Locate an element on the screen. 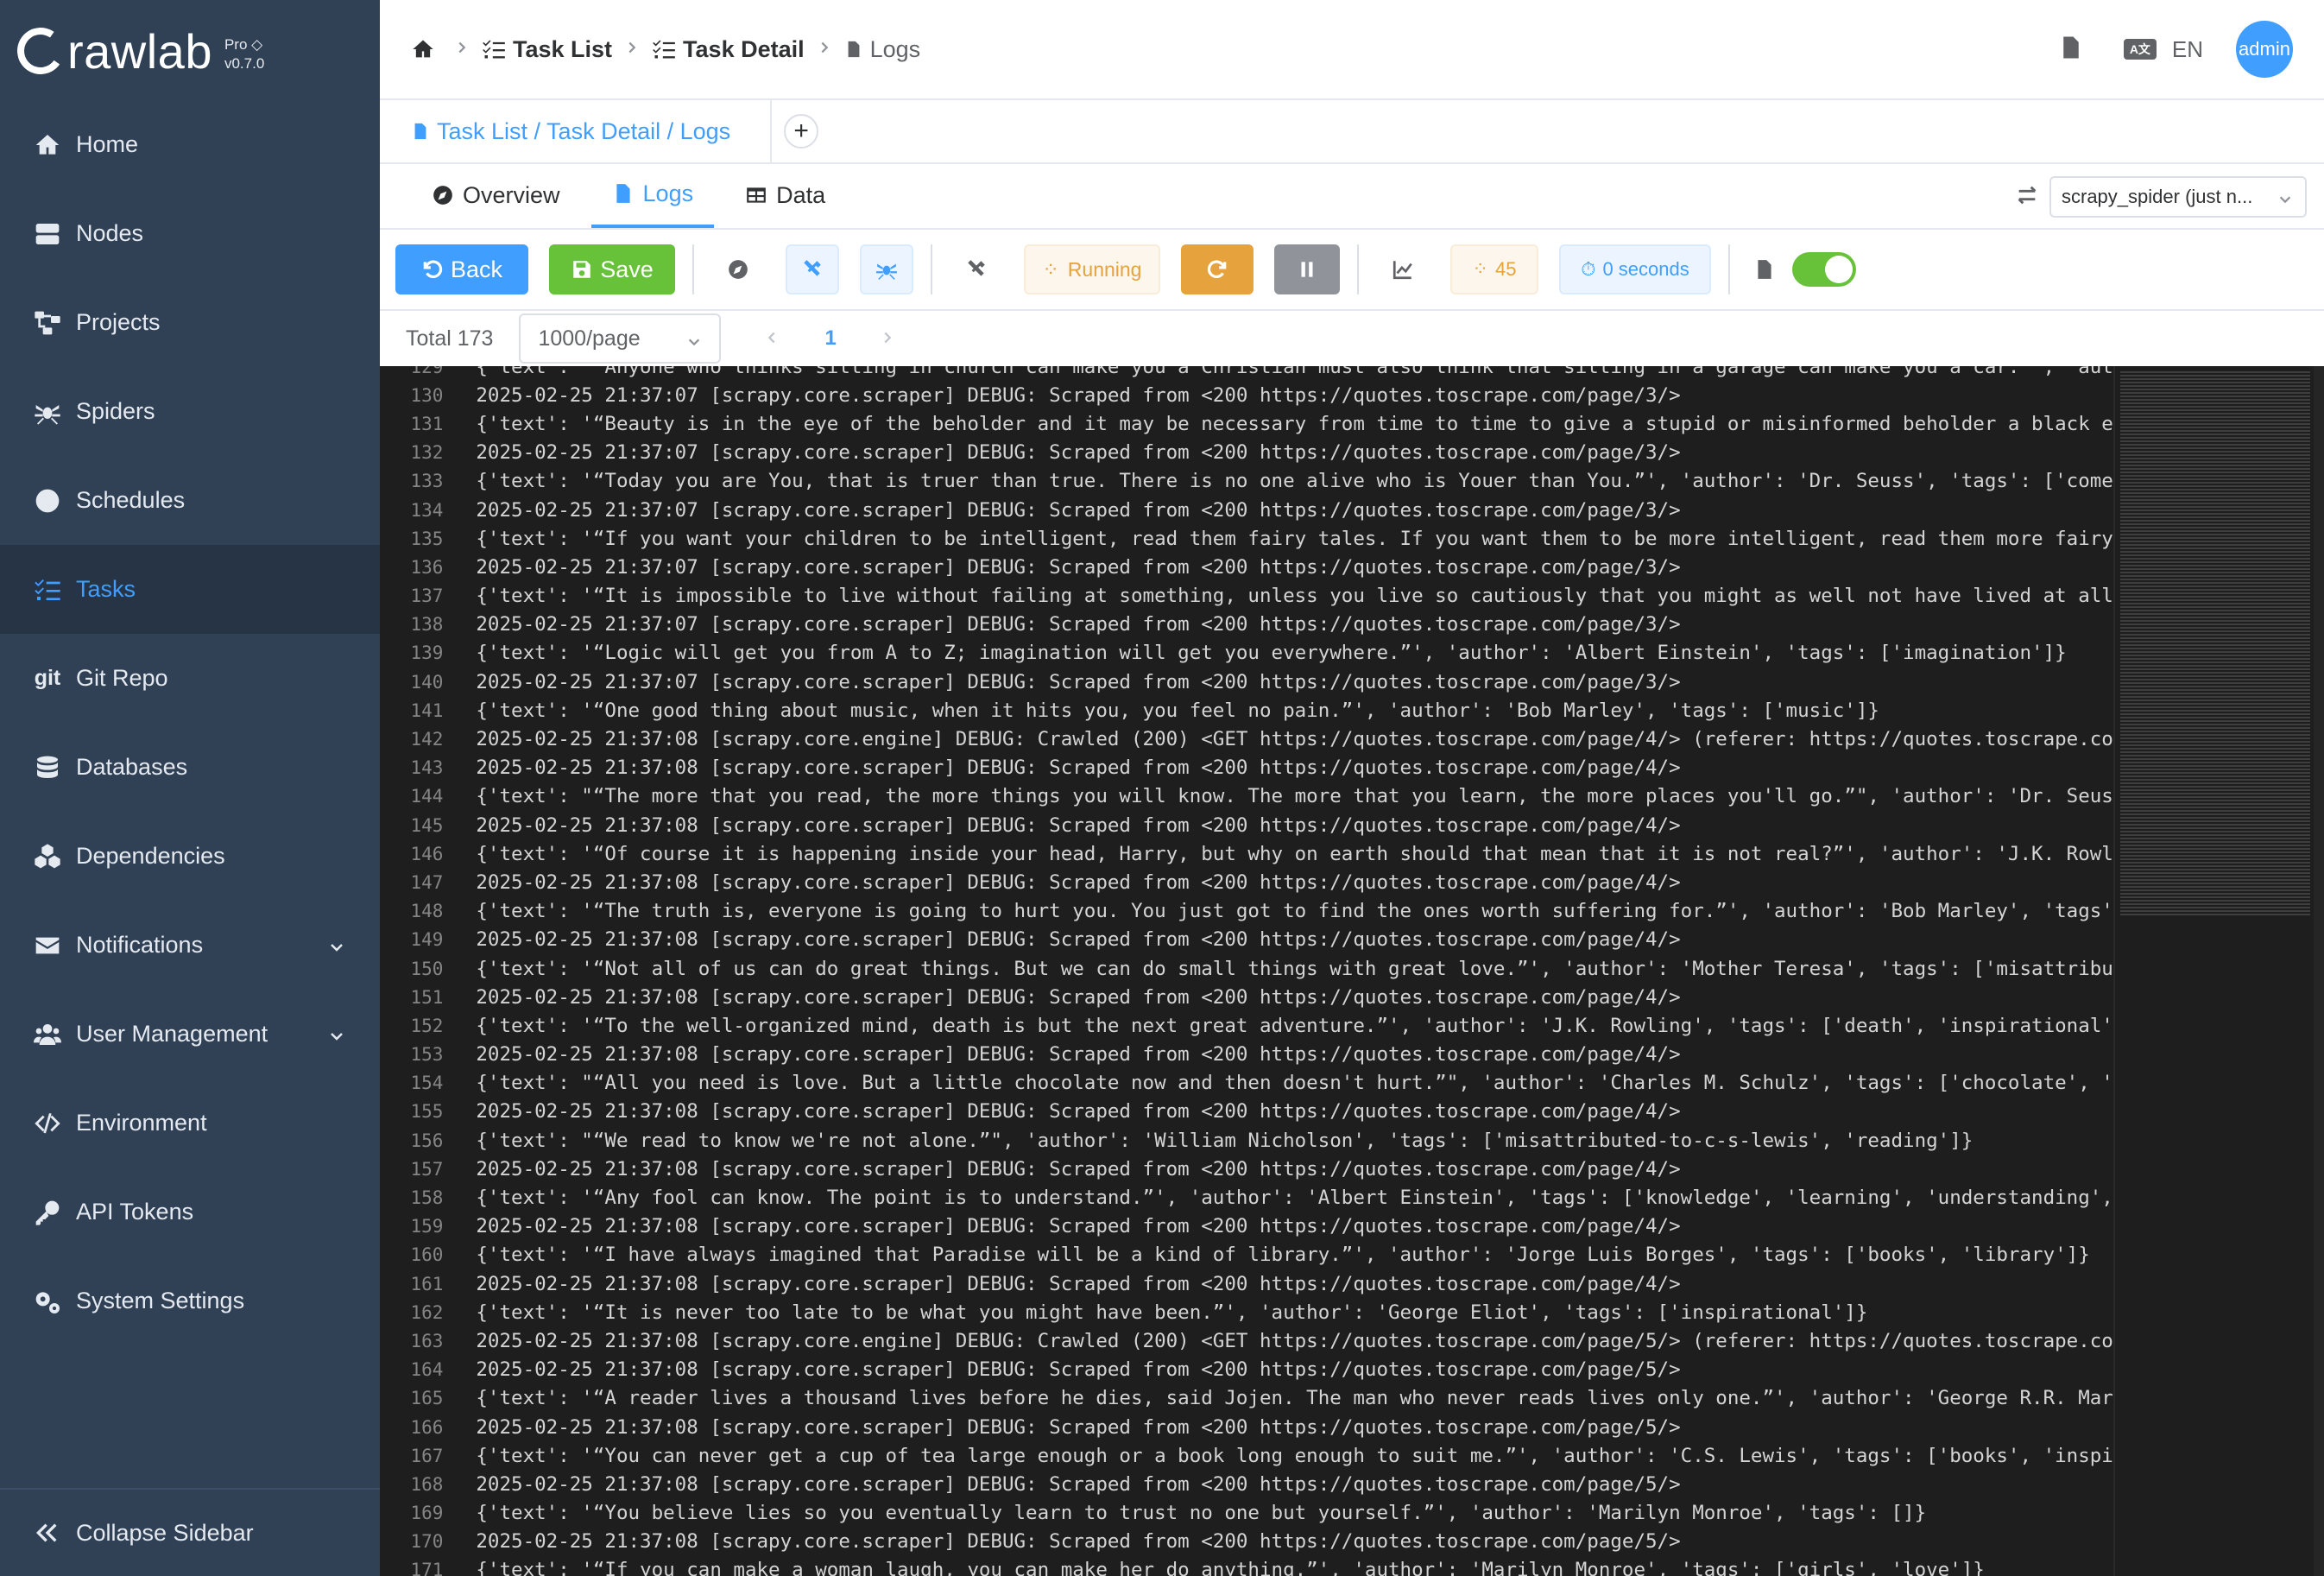  wrench-icon is located at coordinates (977, 268).